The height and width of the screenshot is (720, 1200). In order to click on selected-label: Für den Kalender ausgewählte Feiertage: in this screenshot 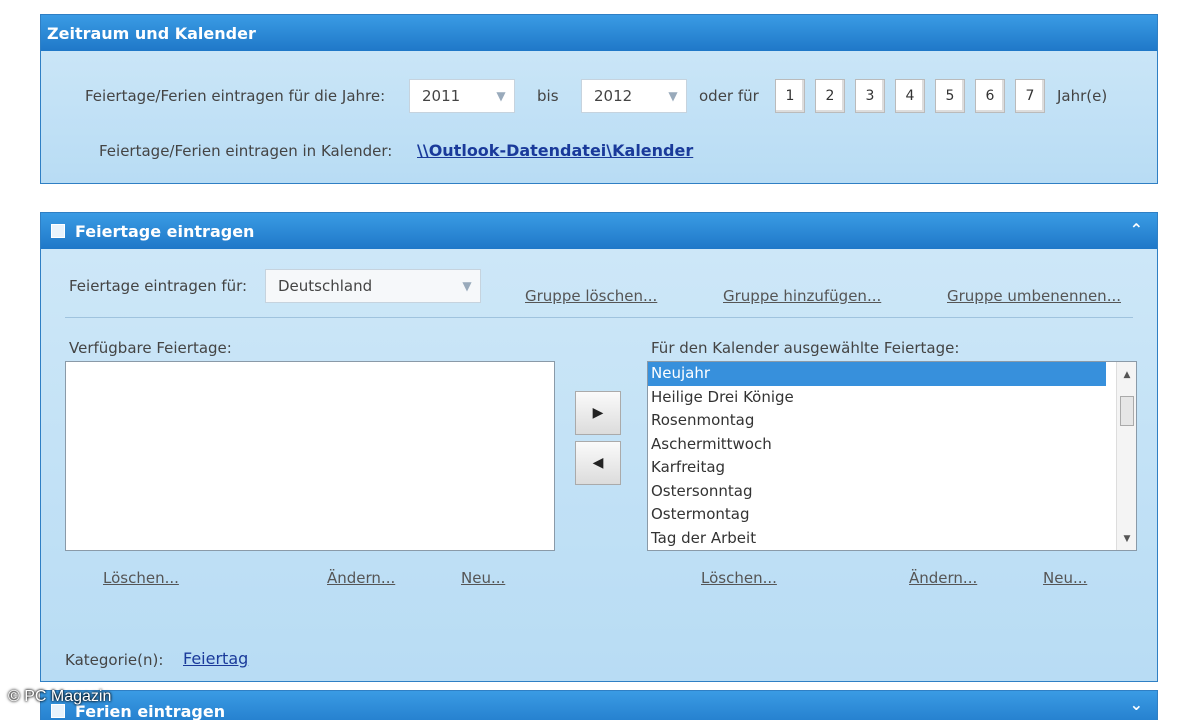, I will do `click(805, 348)`.